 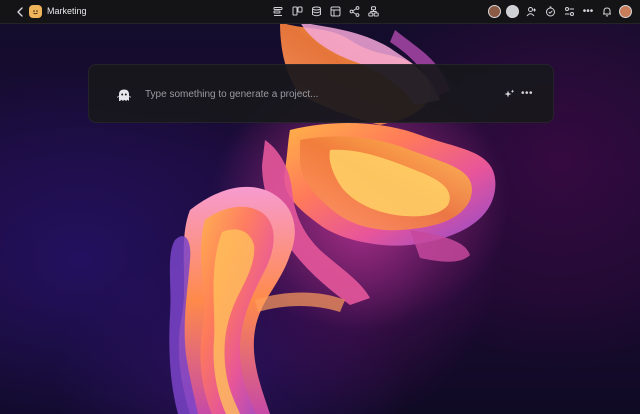 I want to click on list-view-icon, so click(x=278, y=11).